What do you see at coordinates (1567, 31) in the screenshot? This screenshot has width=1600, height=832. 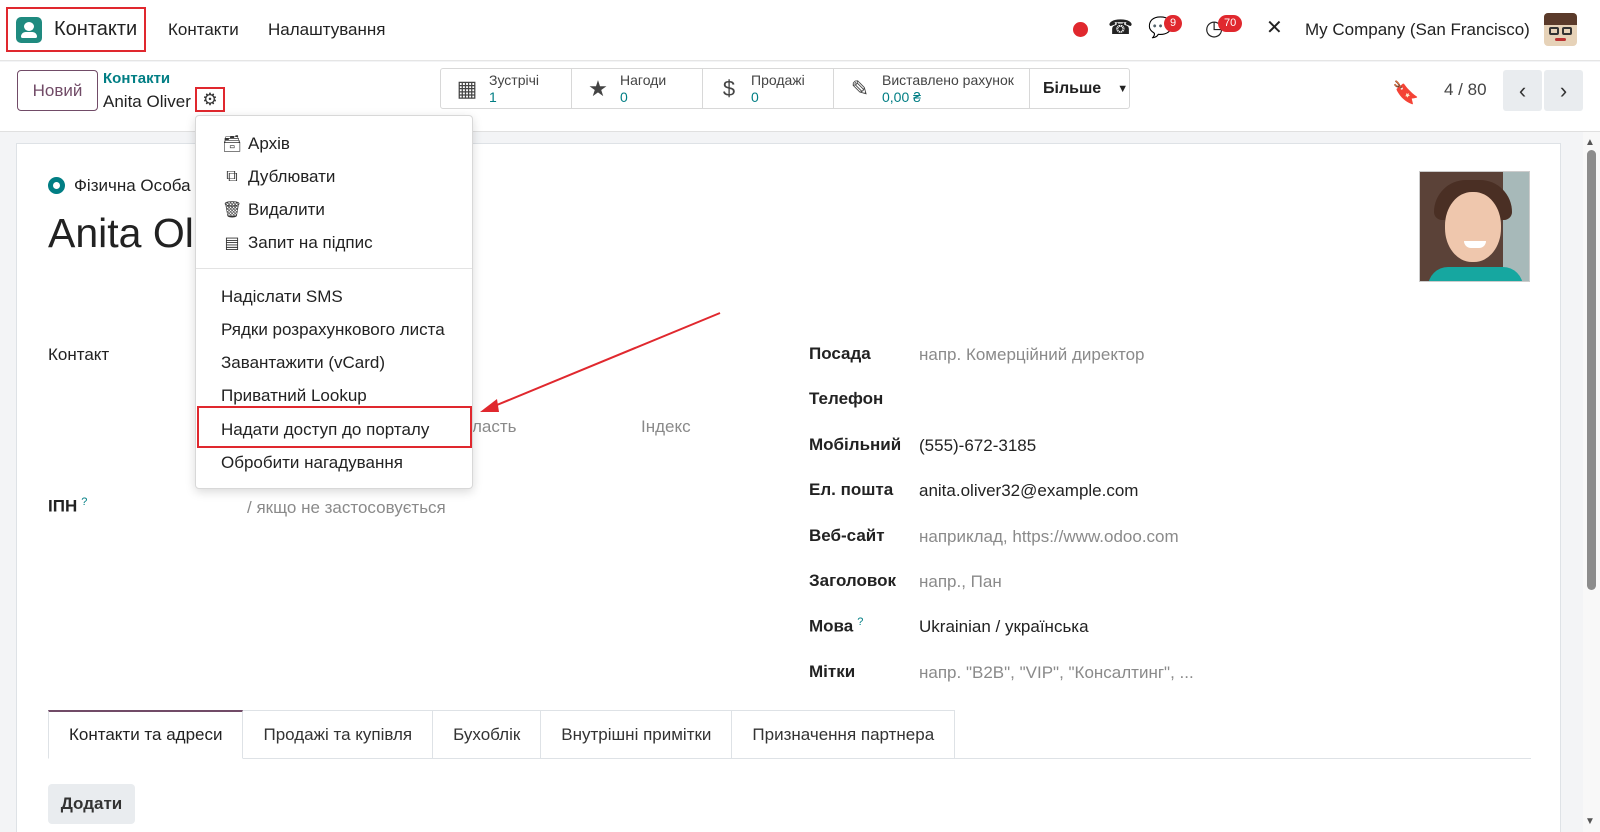 I see `avatar-glasses-right` at bounding box center [1567, 31].